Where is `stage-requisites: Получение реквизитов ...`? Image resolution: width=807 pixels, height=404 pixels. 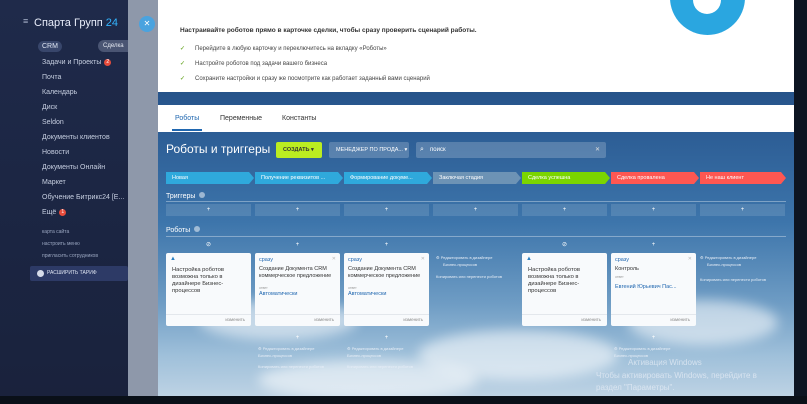 stage-requisites: Получение реквизитов ... is located at coordinates (299, 178).